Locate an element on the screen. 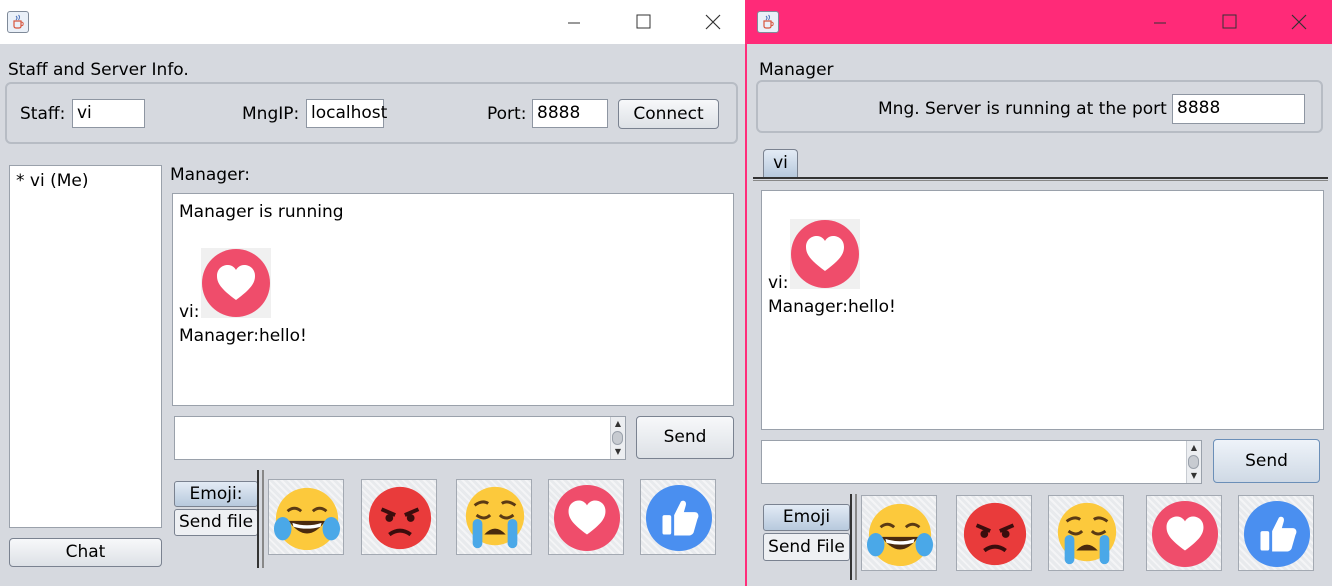  tab-emoji: Emoji: is located at coordinates (216, 494).